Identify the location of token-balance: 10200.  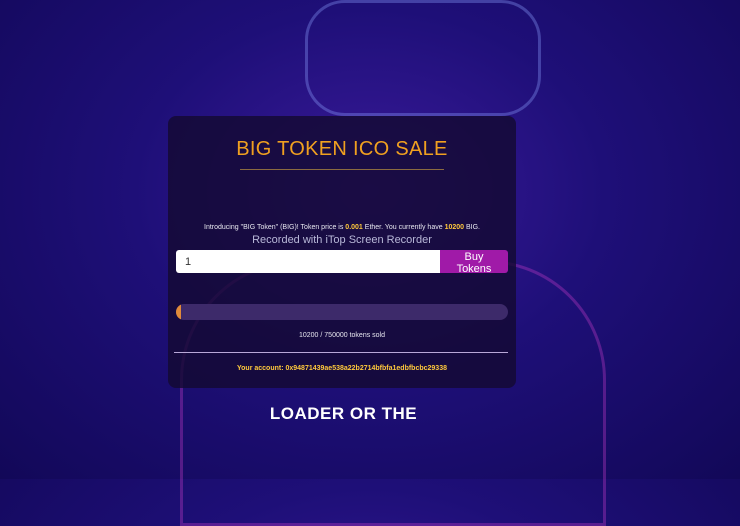
(454, 227).